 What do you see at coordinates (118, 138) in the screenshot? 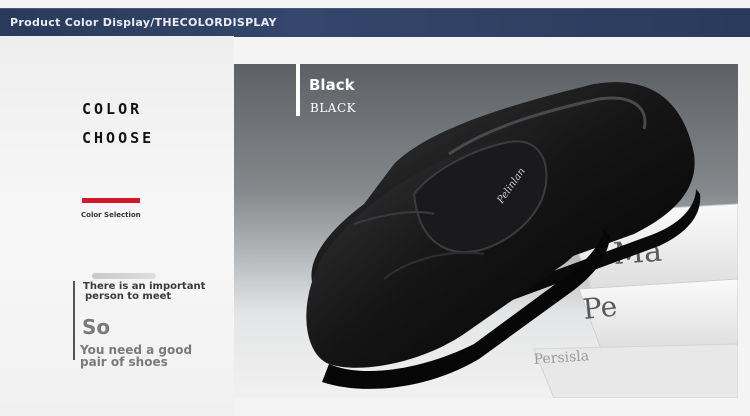
I see `choose-title: CHOOSE` at bounding box center [118, 138].